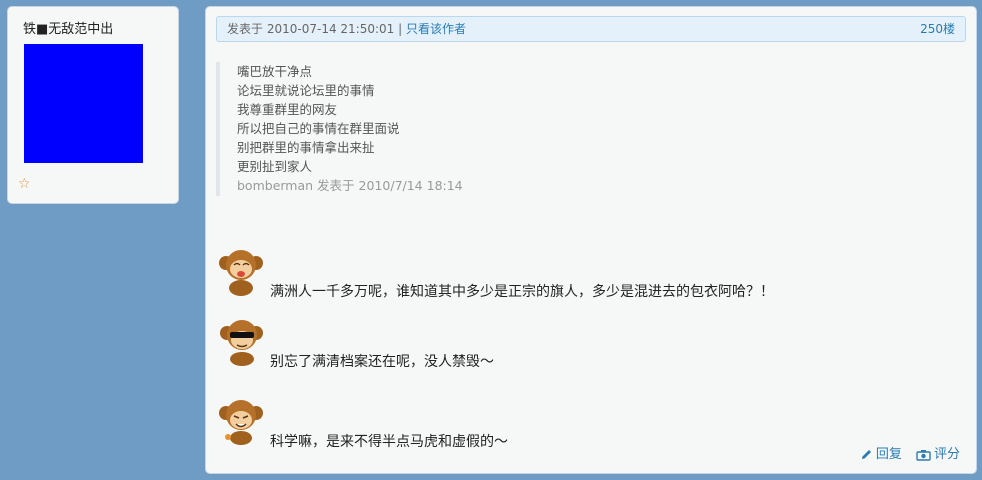 The image size is (982, 480). What do you see at coordinates (275, 71) in the screenshot?
I see `quote-line: 嘴巴放干净点` at bounding box center [275, 71].